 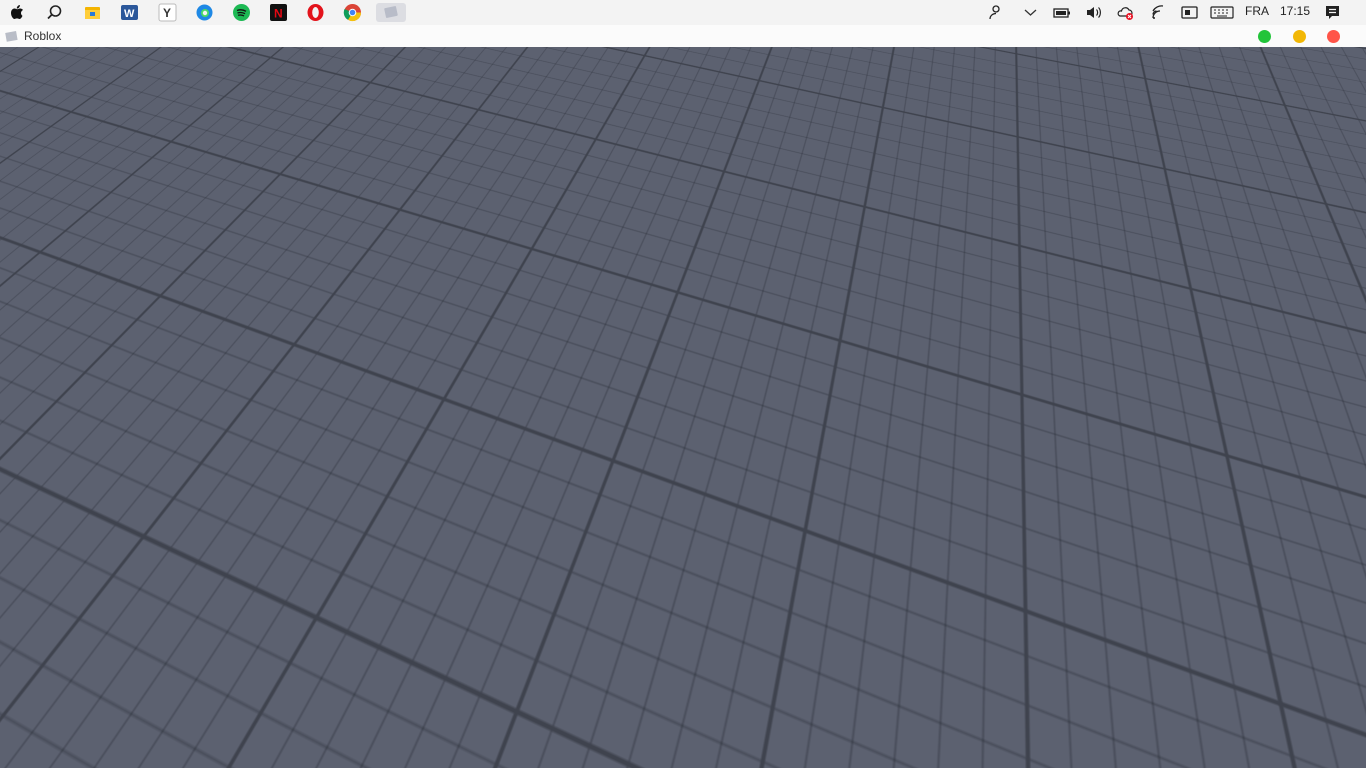 What do you see at coordinates (80, 650) in the screenshot?
I see `increase-walkspeed-button: Increase Walkspeed` at bounding box center [80, 650].